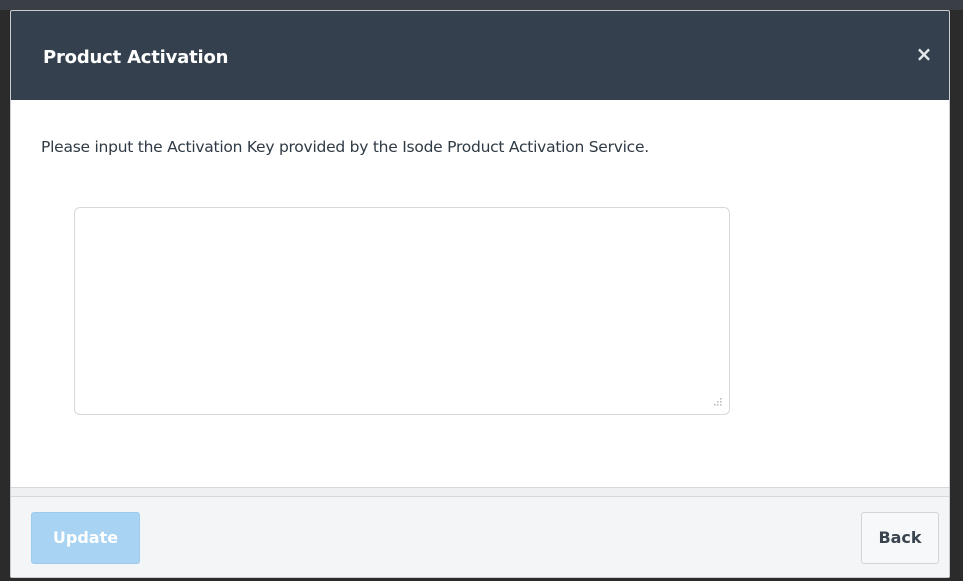 The image size is (963, 581). Describe the element at coordinates (480, 492) in the screenshot. I see `footer-divider` at that location.